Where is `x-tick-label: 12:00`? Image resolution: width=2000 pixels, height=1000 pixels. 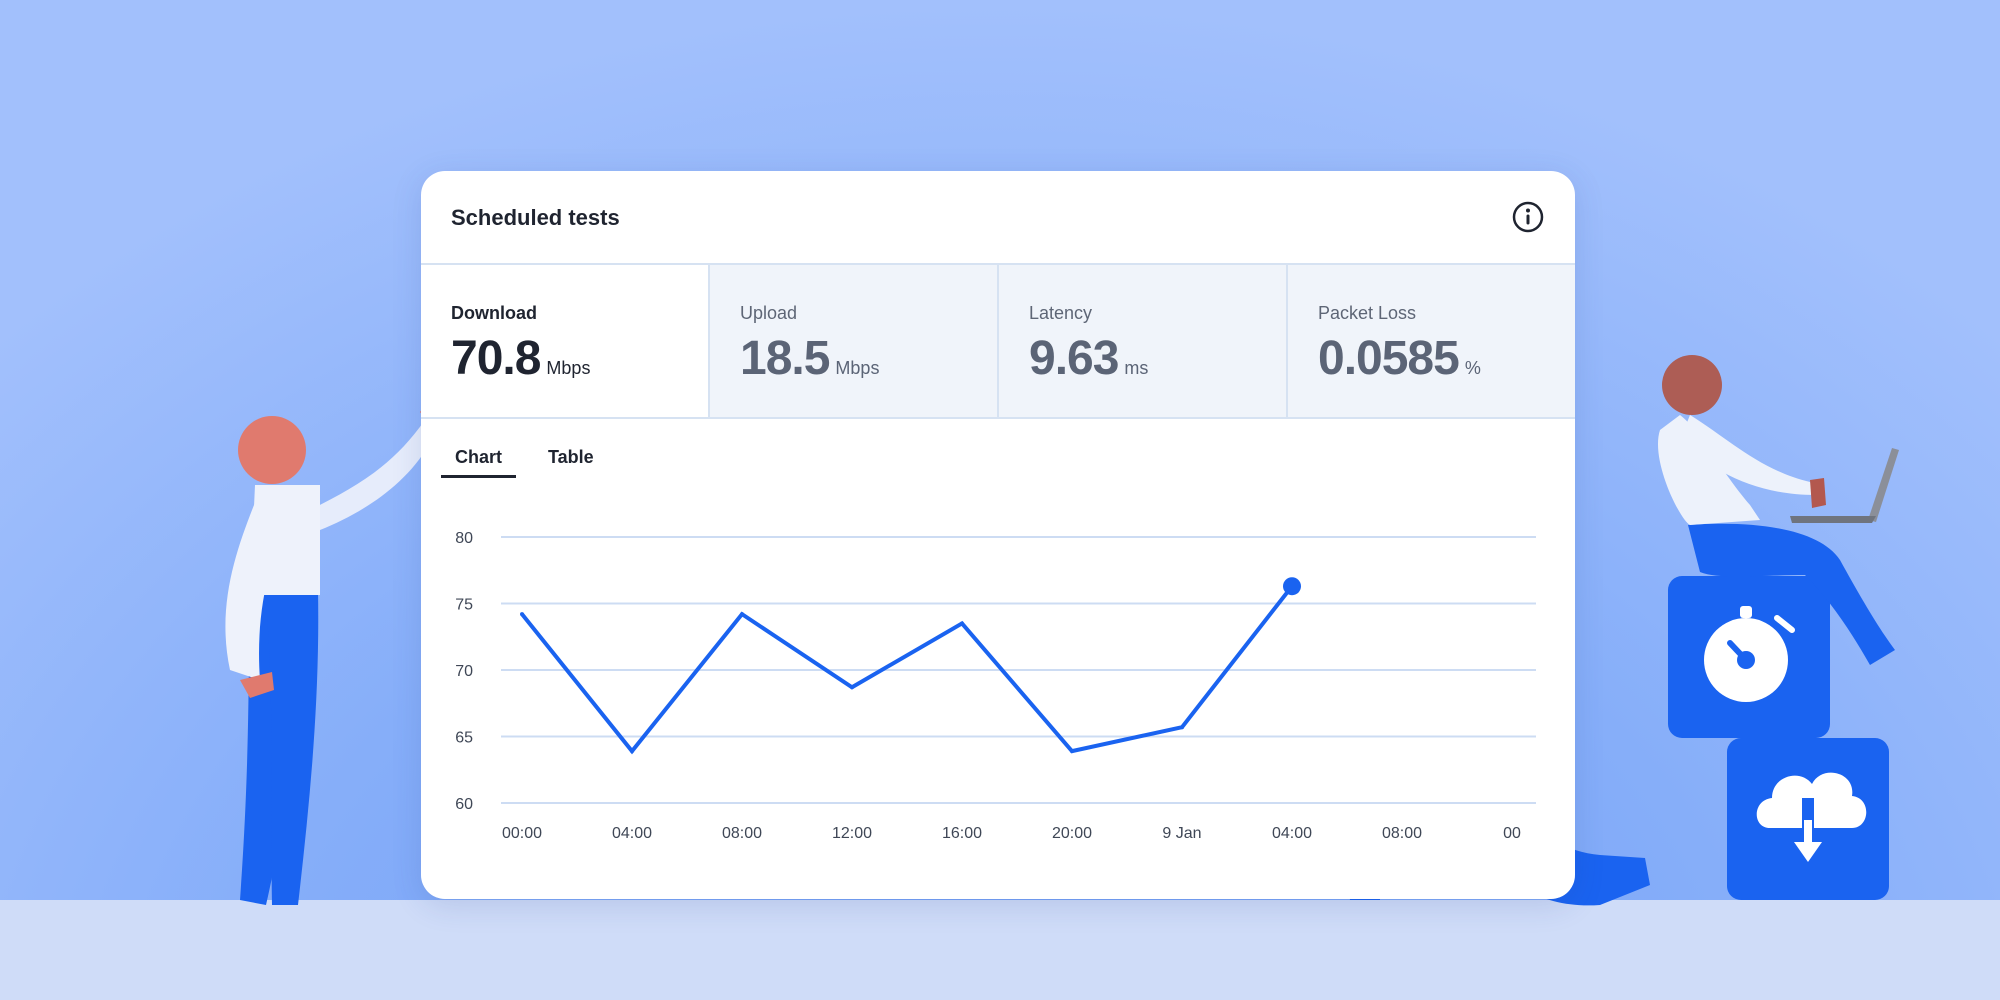
x-tick-label: 12:00 is located at coordinates (852, 833).